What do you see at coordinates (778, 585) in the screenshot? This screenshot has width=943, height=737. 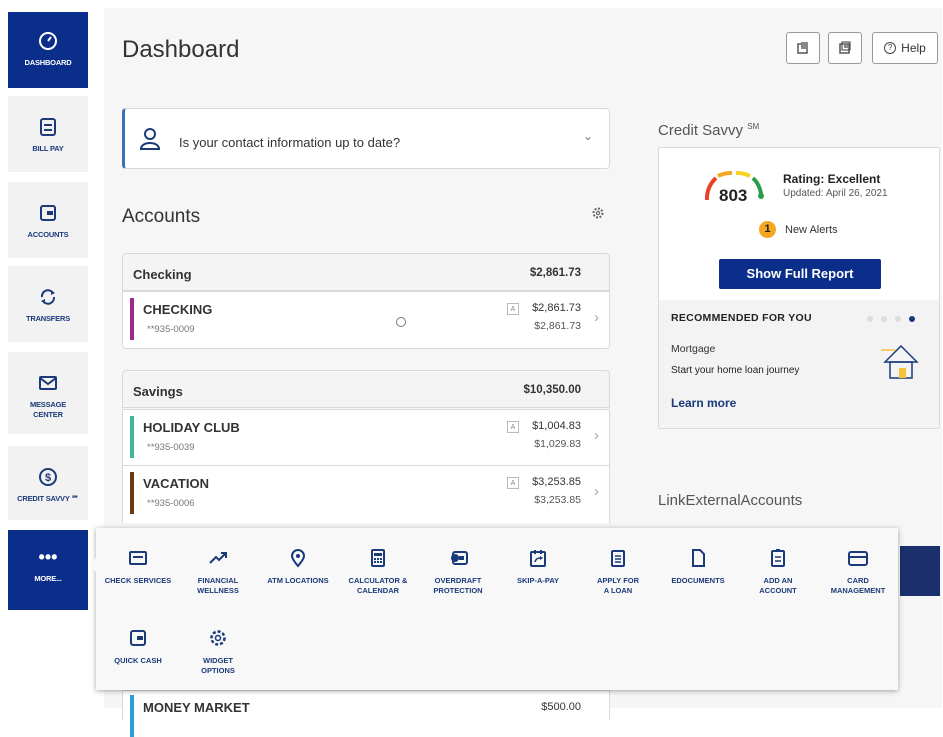 I see `menu-item-label: ADD AN ACCOUNT` at bounding box center [778, 585].